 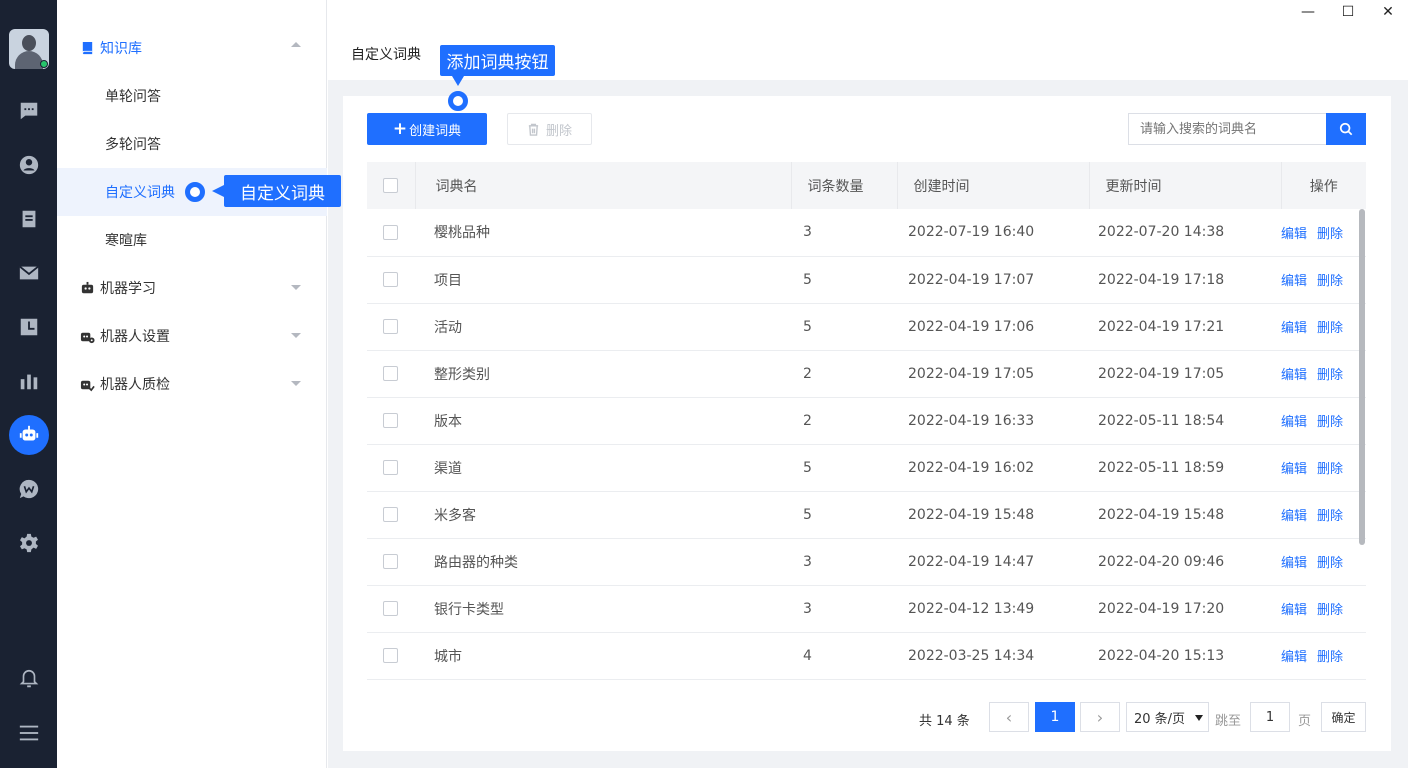 I want to click on delete-button: 删除, so click(x=549, y=129).